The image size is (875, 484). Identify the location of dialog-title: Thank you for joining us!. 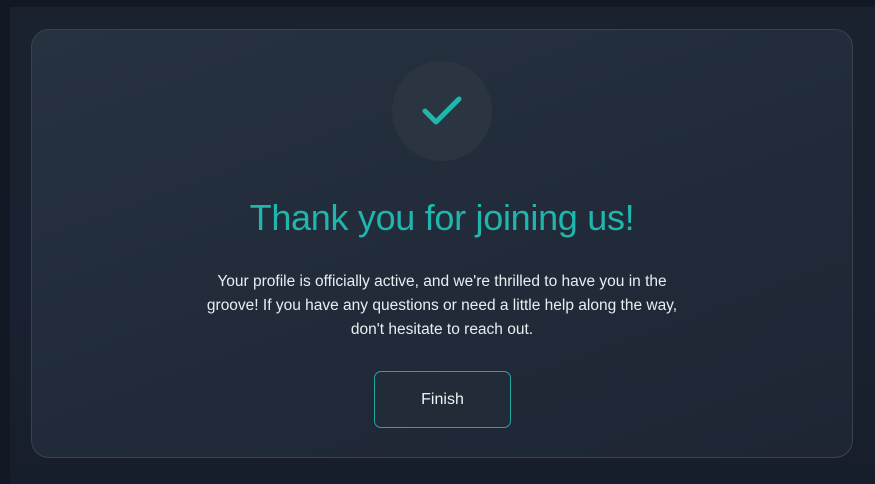
(442, 217).